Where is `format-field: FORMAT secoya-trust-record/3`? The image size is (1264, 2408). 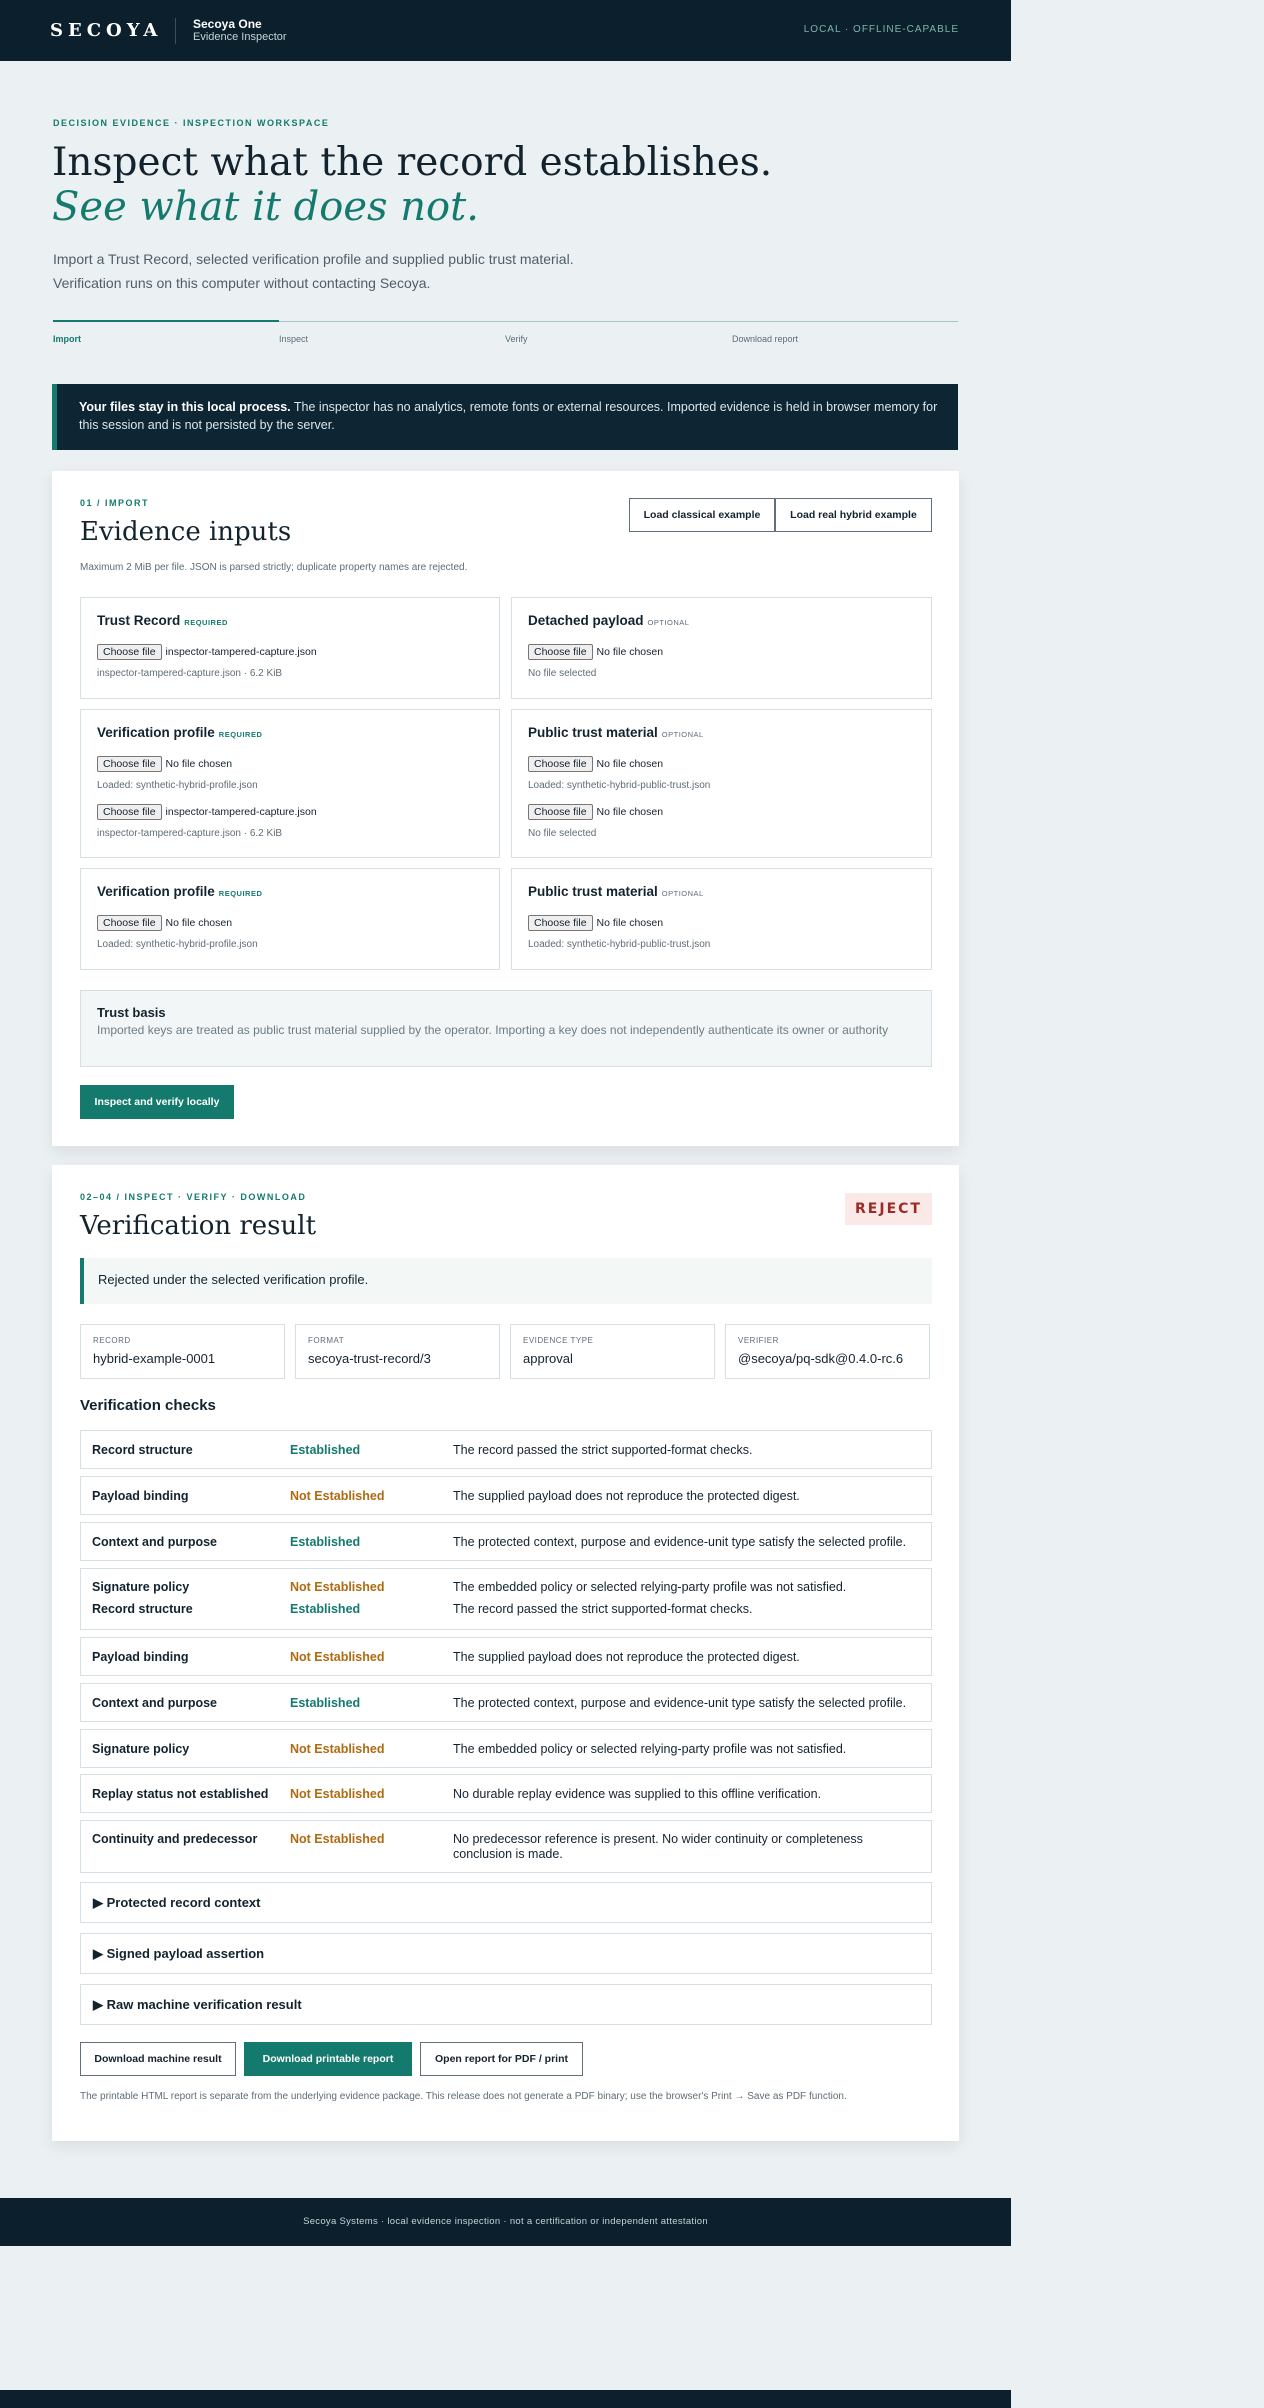 format-field: FORMAT secoya-trust-record/3 is located at coordinates (397, 1351).